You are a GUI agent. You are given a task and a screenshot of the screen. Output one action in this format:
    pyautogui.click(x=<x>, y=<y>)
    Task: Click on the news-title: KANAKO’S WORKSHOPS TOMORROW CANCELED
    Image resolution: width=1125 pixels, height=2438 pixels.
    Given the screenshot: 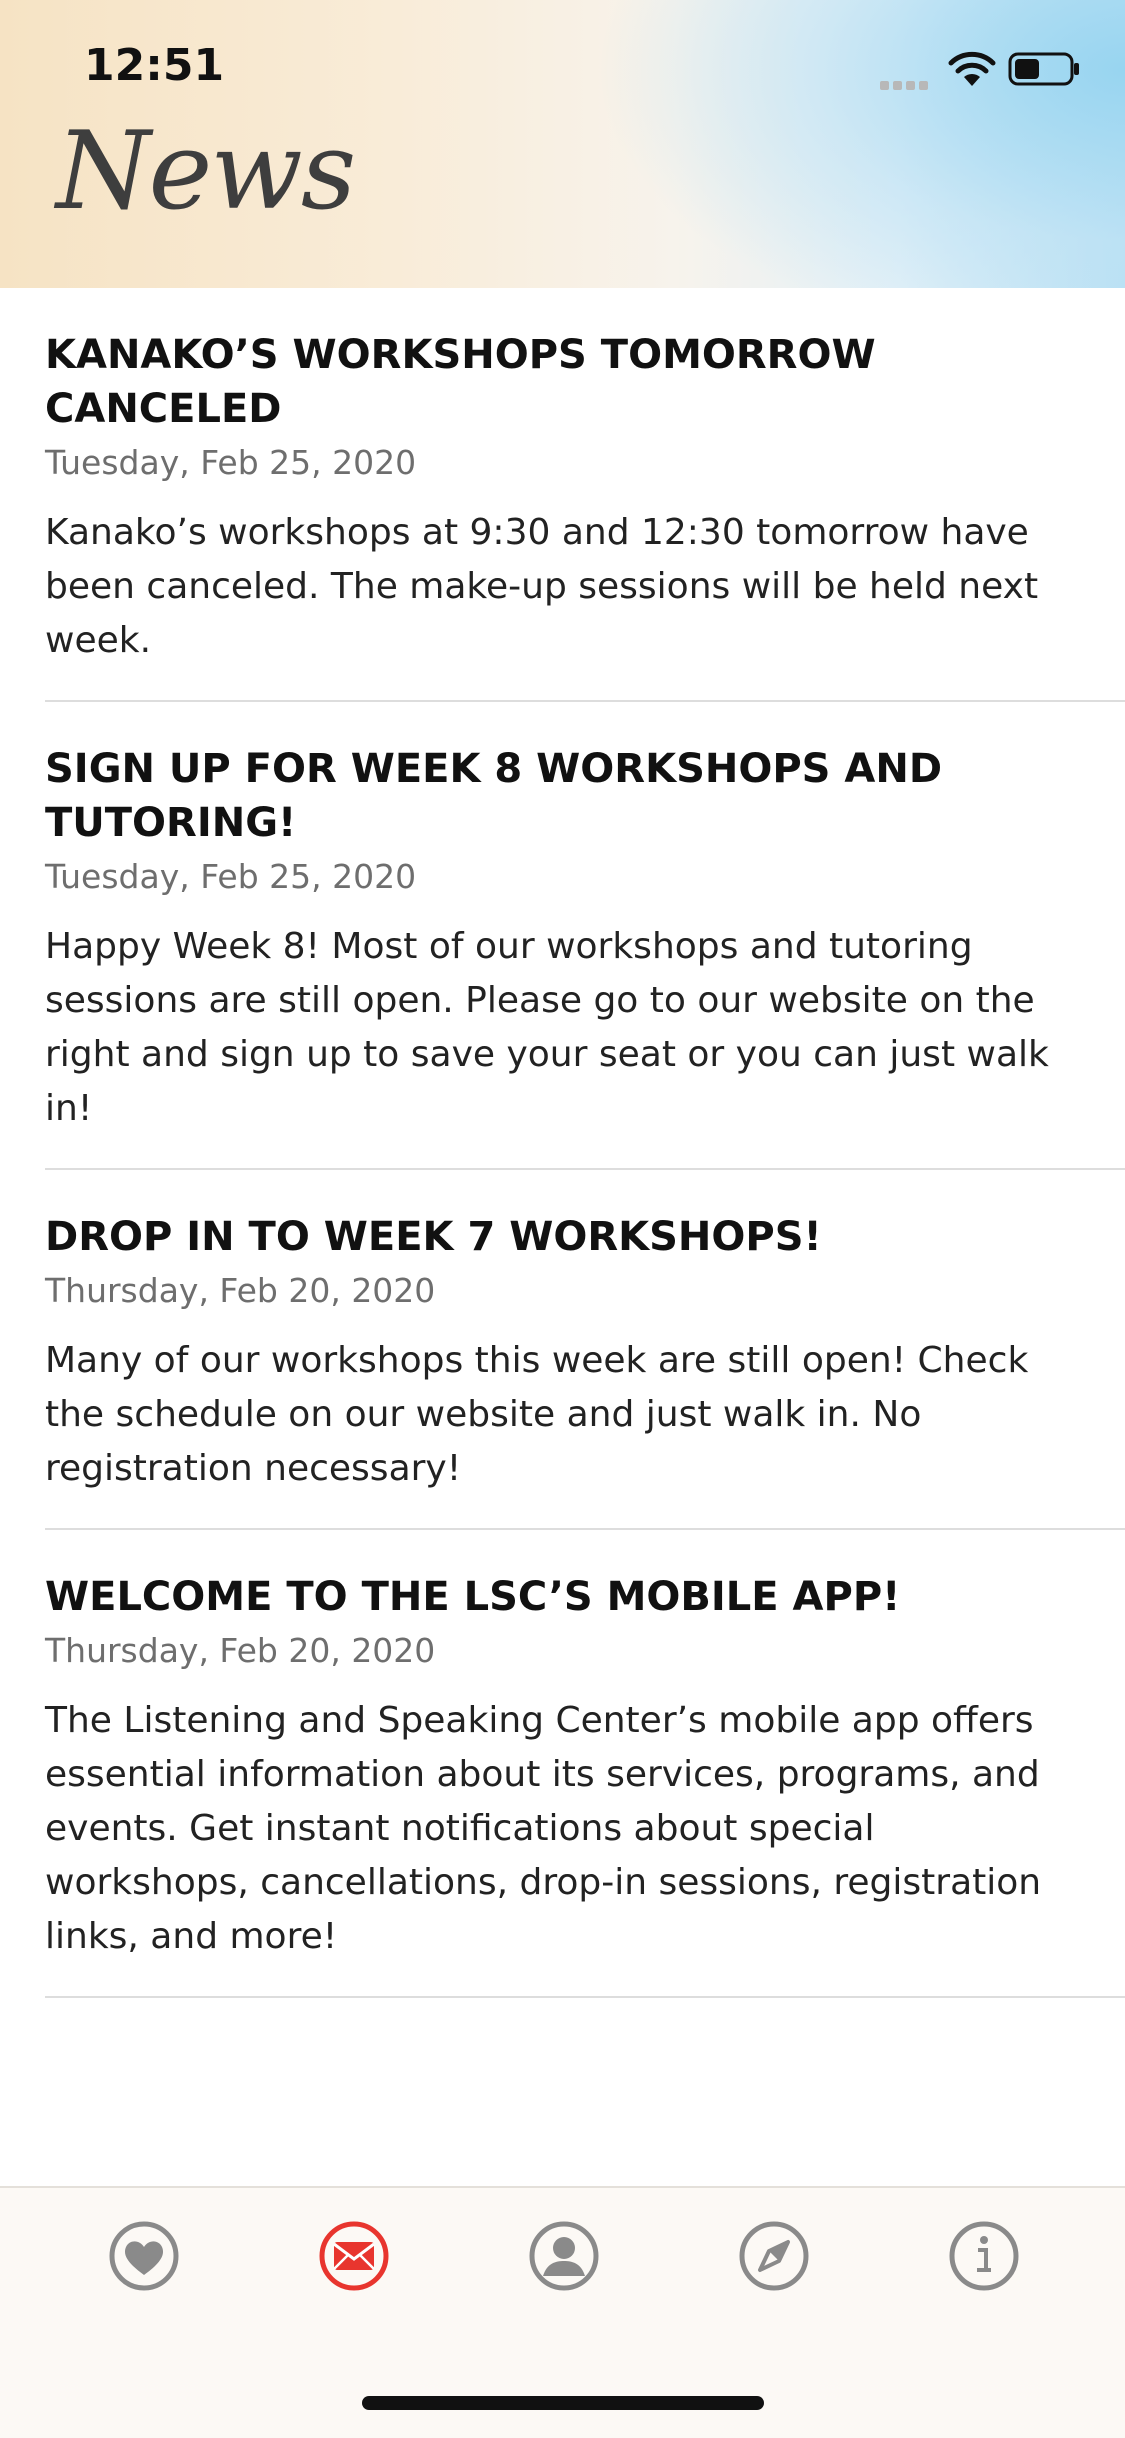 What is the action you would take?
    pyautogui.click(x=460, y=382)
    